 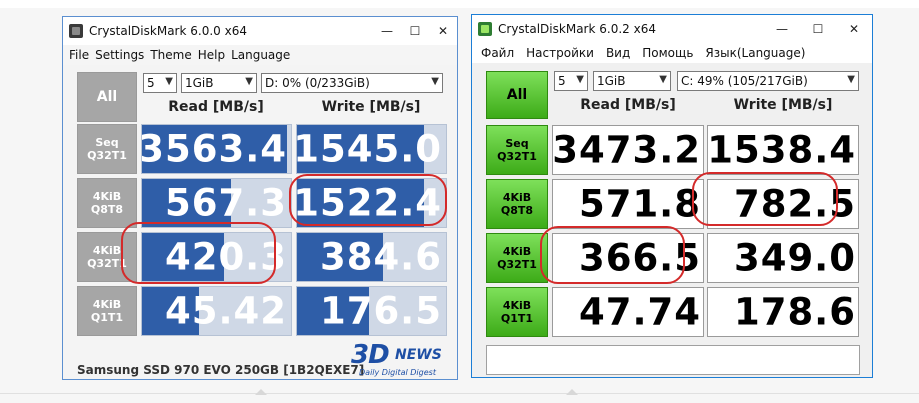 What do you see at coordinates (577, 29) in the screenshot?
I see `window-title: CrystalDiskMark 6.0.2 x64` at bounding box center [577, 29].